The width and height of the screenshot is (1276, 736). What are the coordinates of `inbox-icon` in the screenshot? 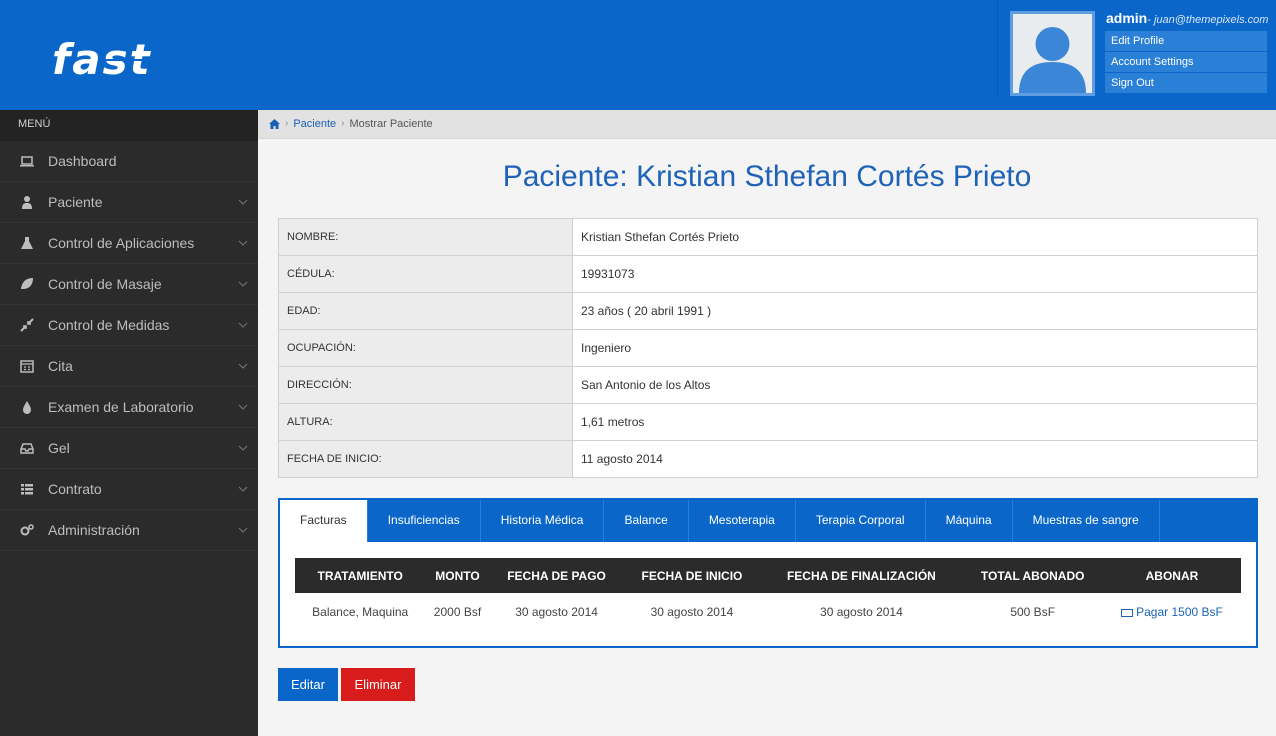 It's located at (27, 448).